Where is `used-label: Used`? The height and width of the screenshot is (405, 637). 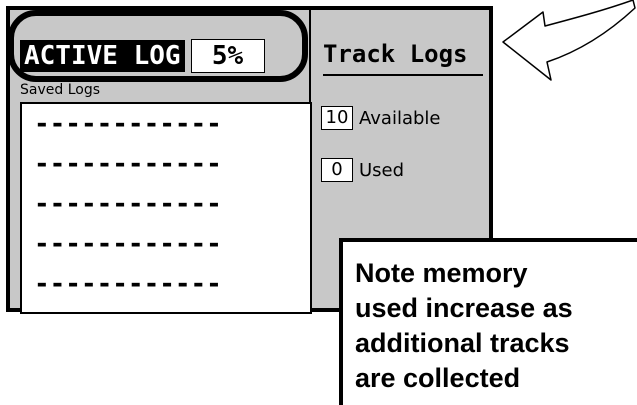
used-label: Used is located at coordinates (382, 170).